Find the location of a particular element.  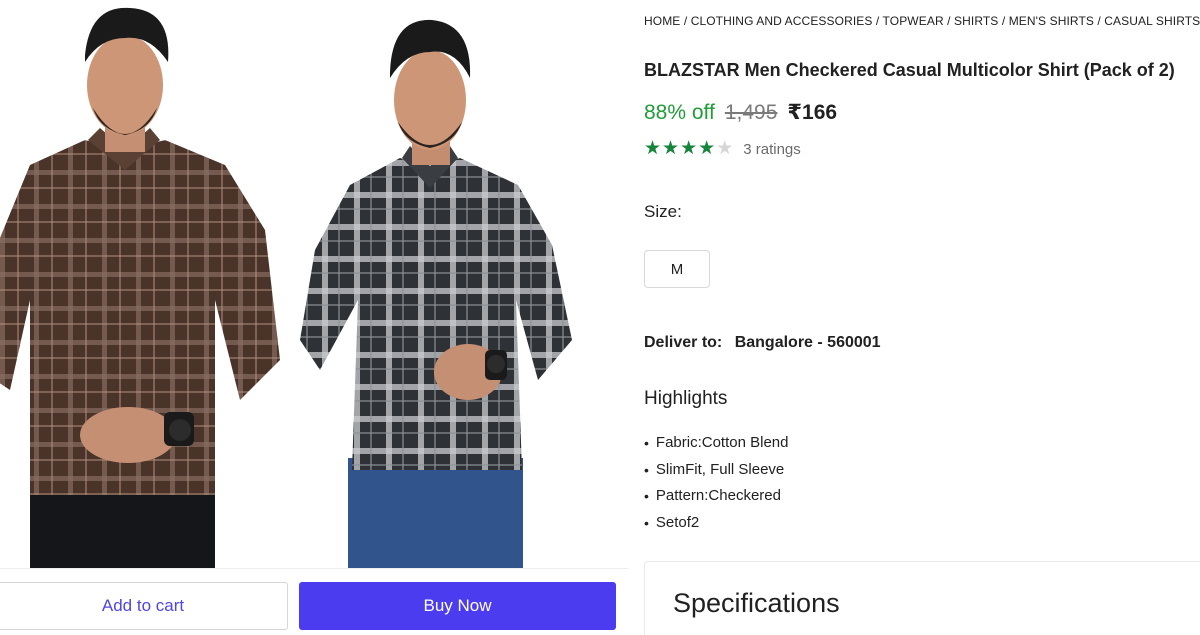

highlight-item: • Fabric:Cotton Blend is located at coordinates (716, 443).